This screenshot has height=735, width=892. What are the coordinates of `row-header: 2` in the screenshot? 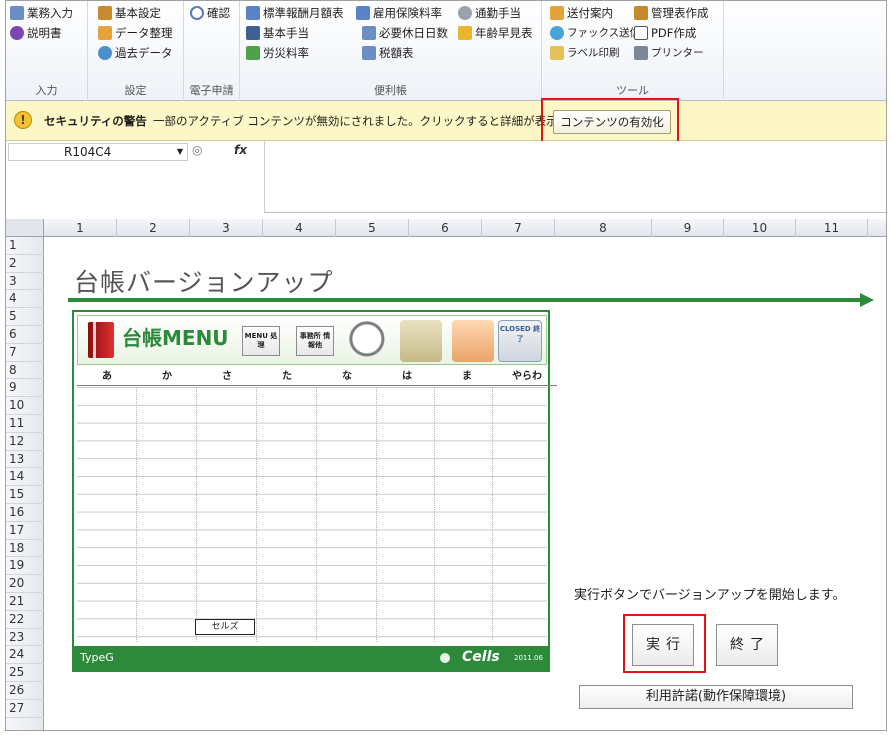 It's located at (25, 264).